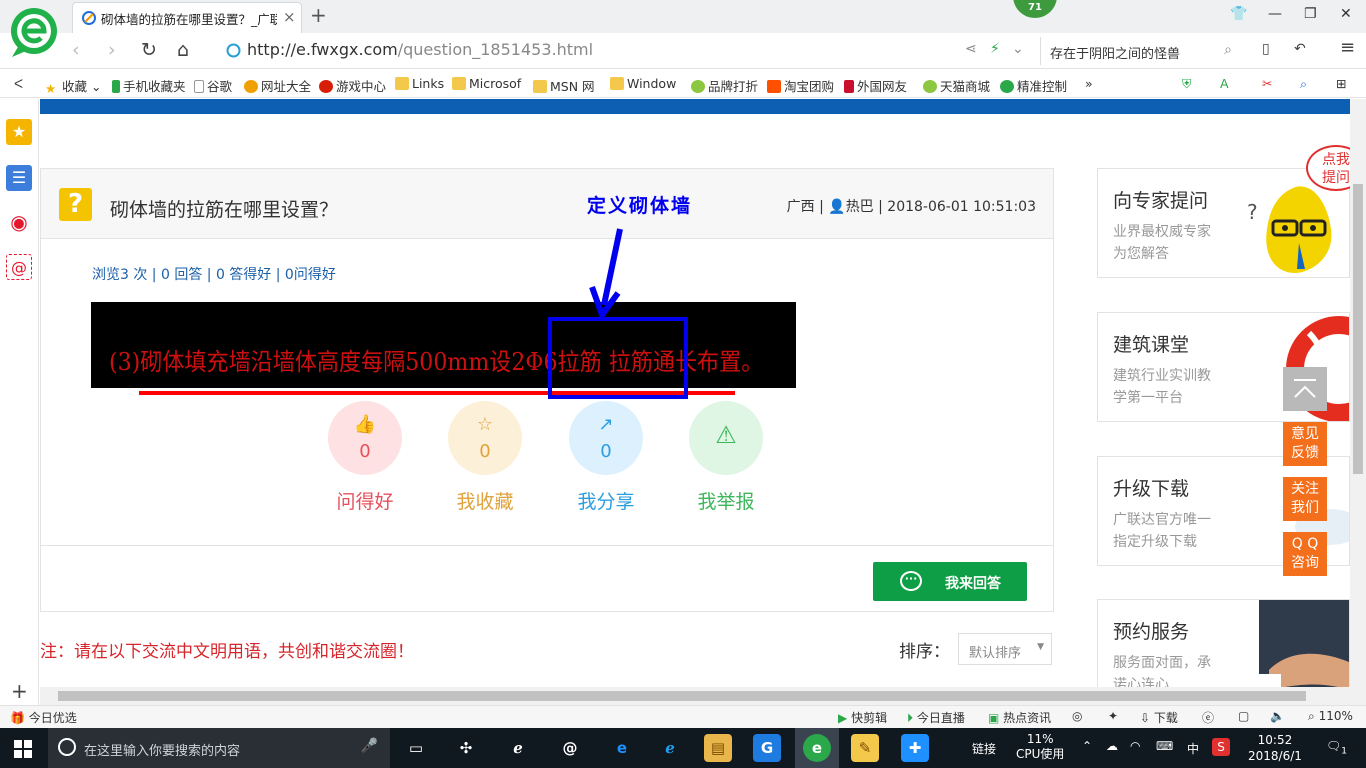  Describe the element at coordinates (1040, 747) in the screenshot. I see `cpu-usage: 11% CPU使用` at that location.